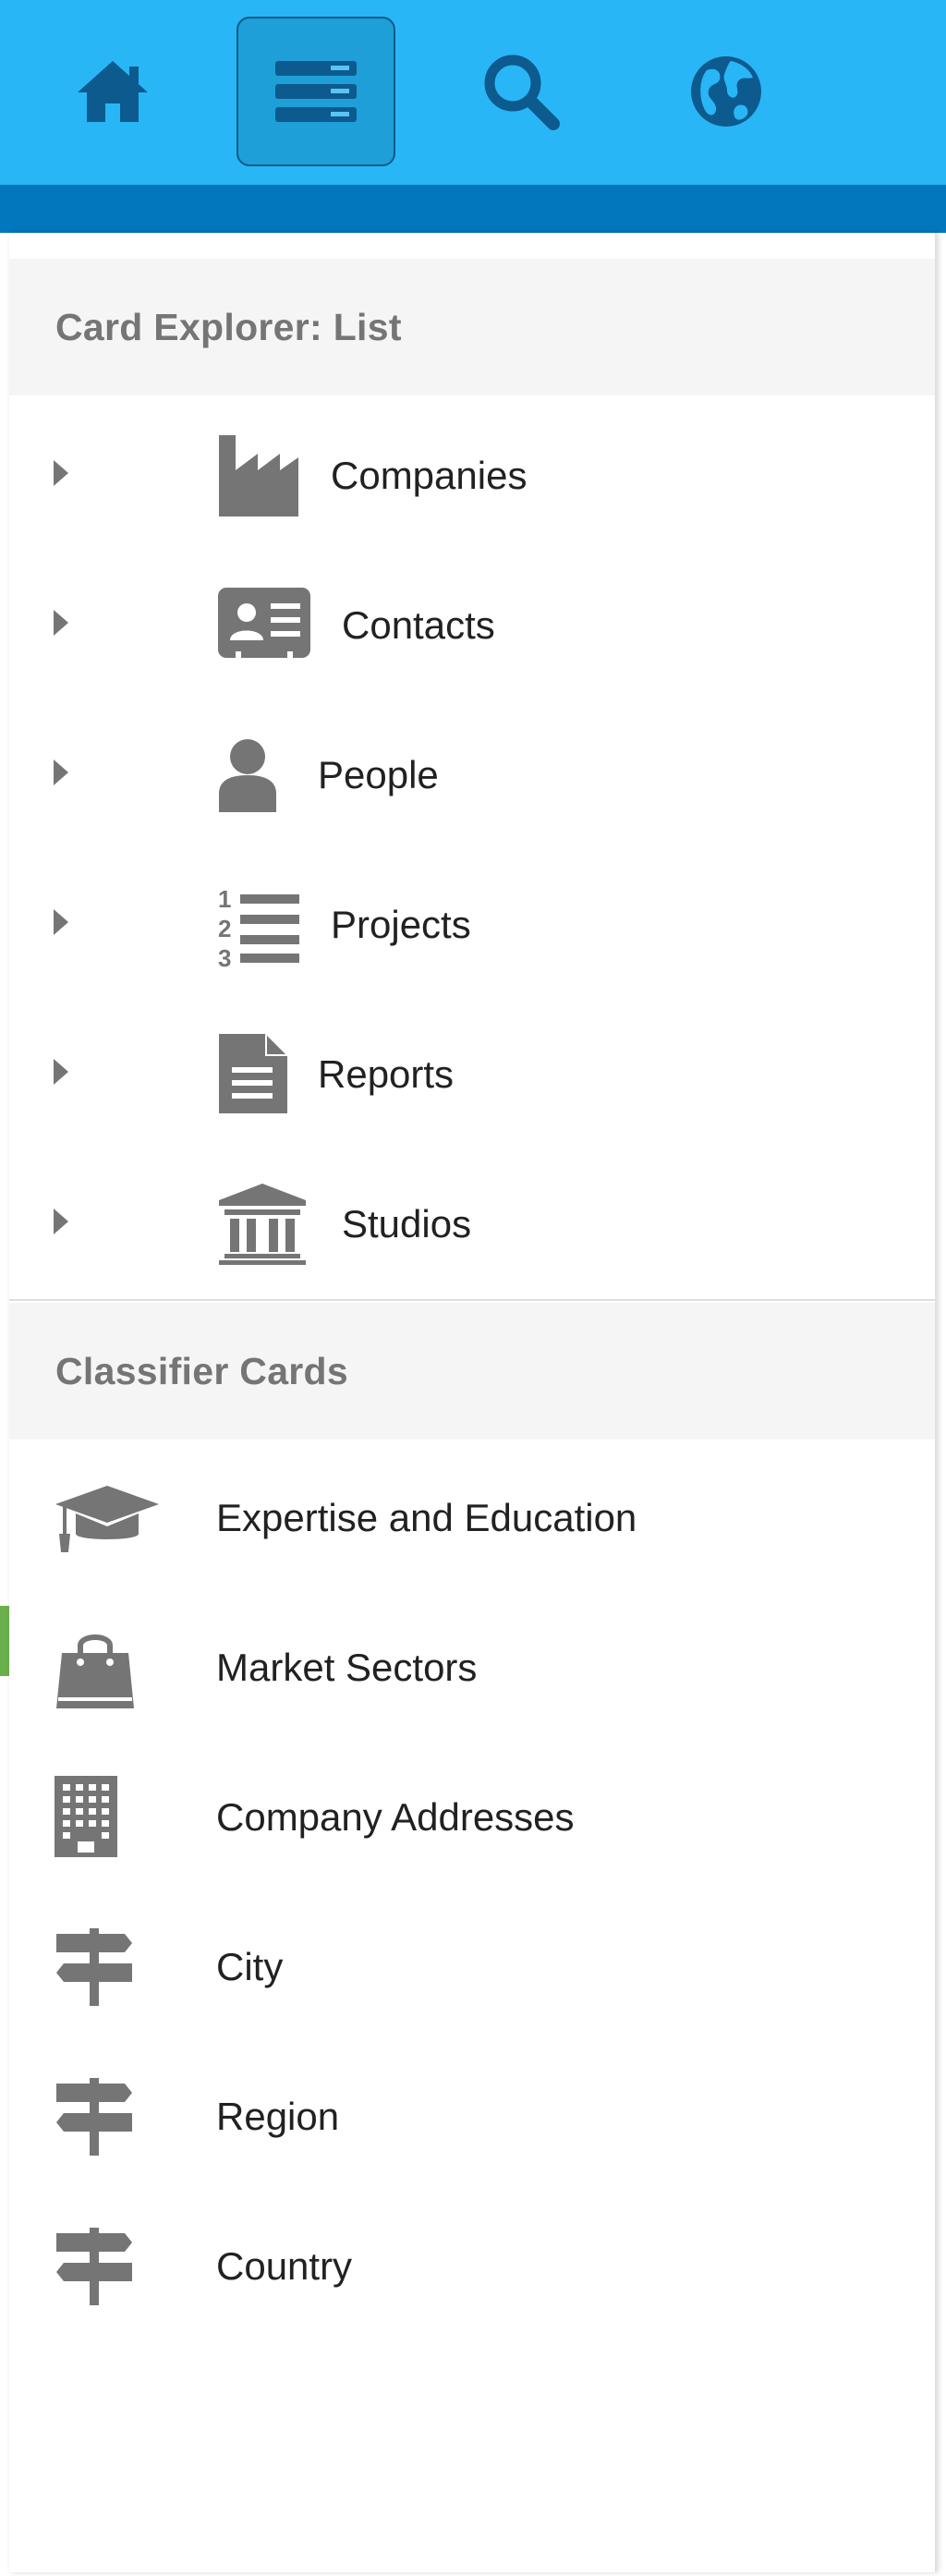  I want to click on institution-icon, so click(263, 1223).